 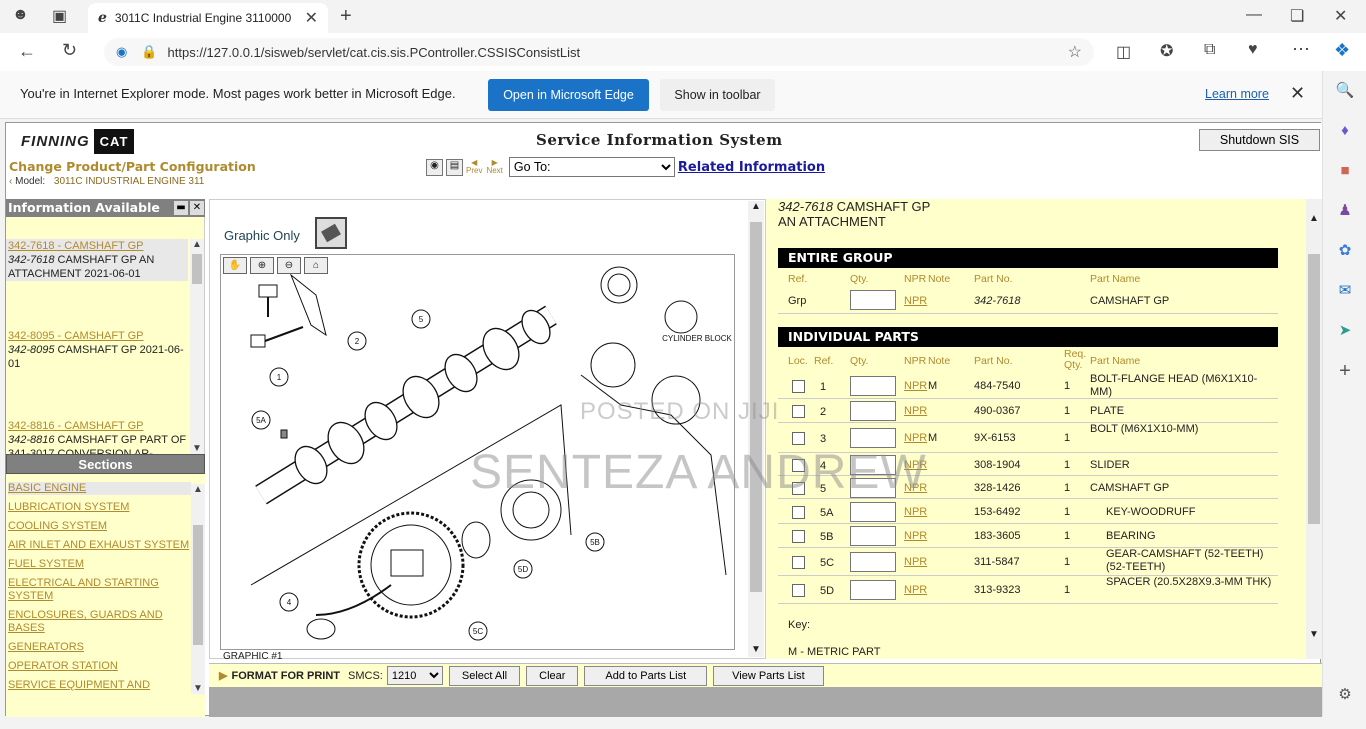 I want to click on view-parts-list-button: View Parts List, so click(x=768, y=675).